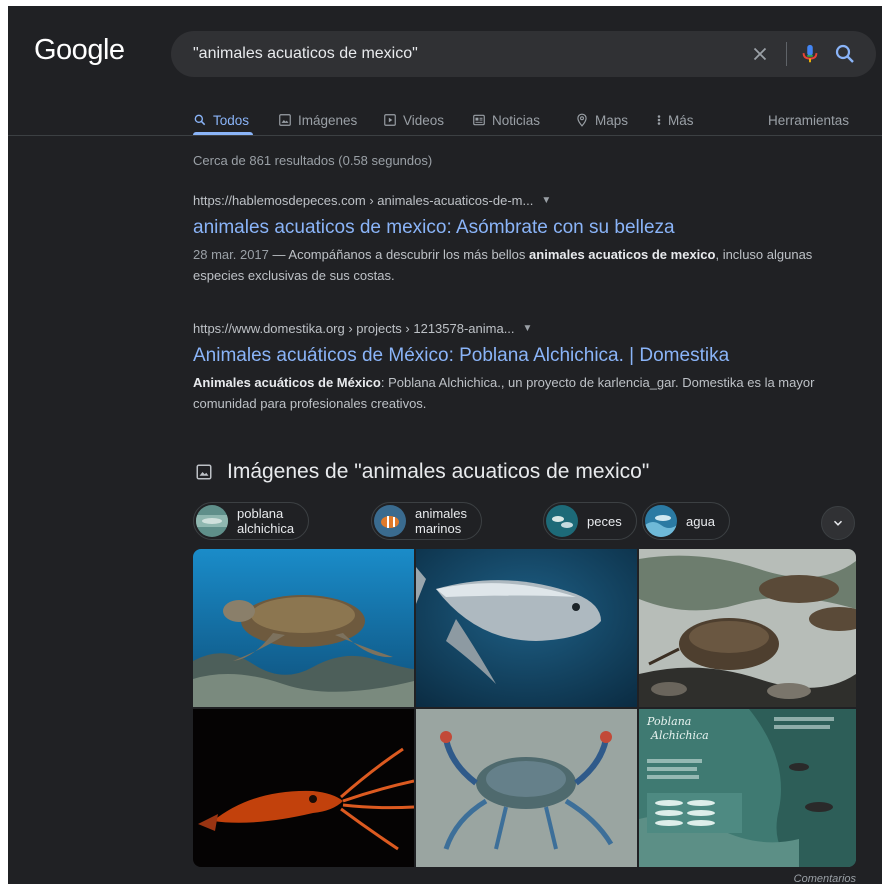 Image resolution: width=888 pixels, height=884 pixels. I want to click on poster-title-line: Poblana, so click(668, 721).